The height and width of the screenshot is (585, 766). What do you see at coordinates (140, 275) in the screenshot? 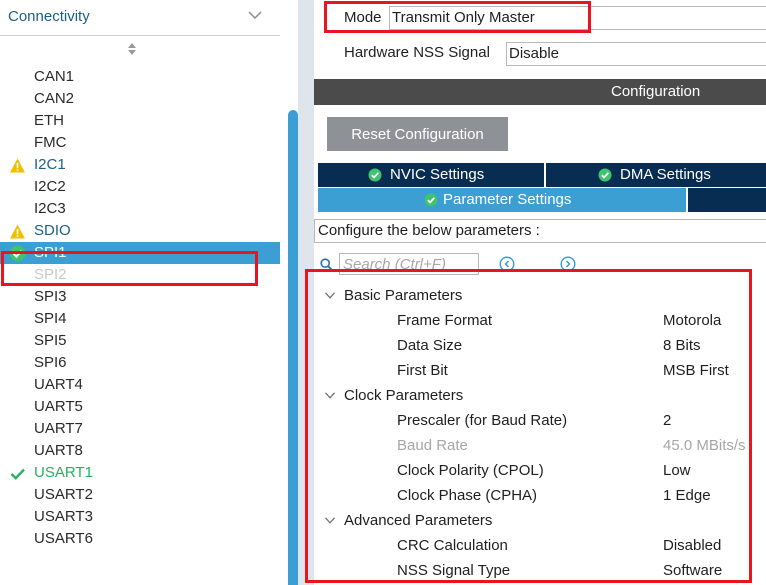
I see `peripheral-item: SPI2` at bounding box center [140, 275].